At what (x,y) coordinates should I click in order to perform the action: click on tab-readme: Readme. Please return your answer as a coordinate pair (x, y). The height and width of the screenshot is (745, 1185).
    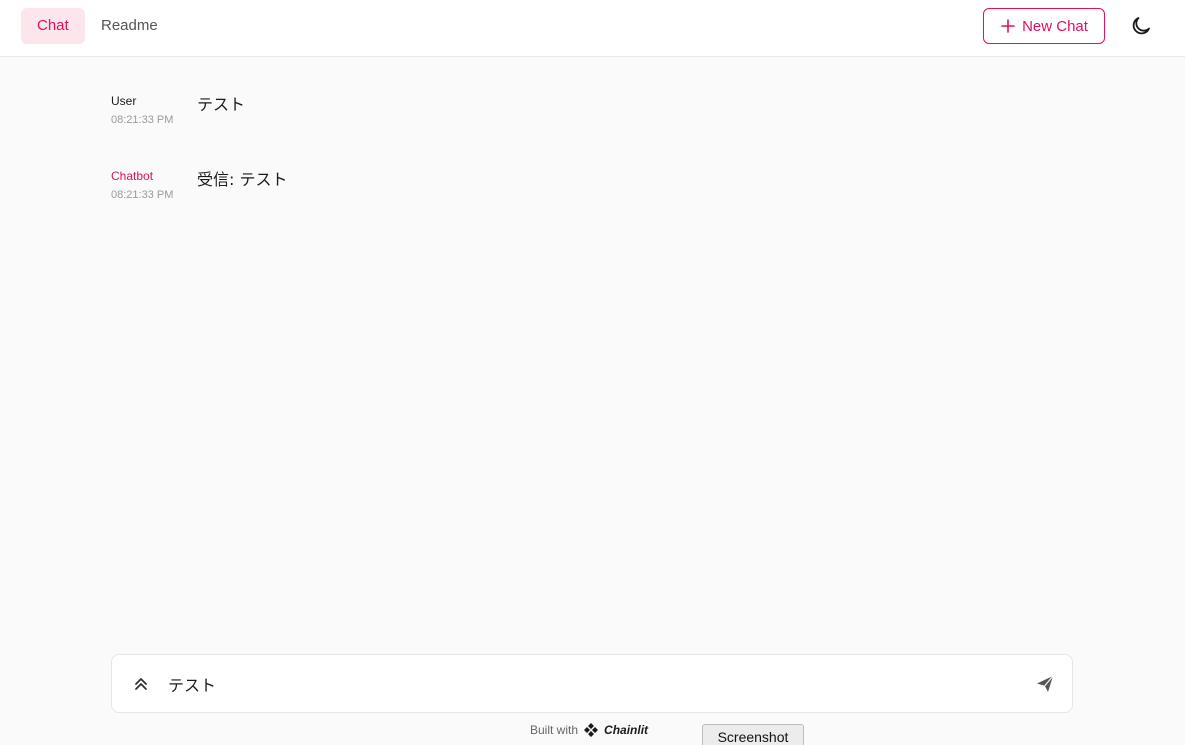
    Looking at the image, I should click on (129, 26).